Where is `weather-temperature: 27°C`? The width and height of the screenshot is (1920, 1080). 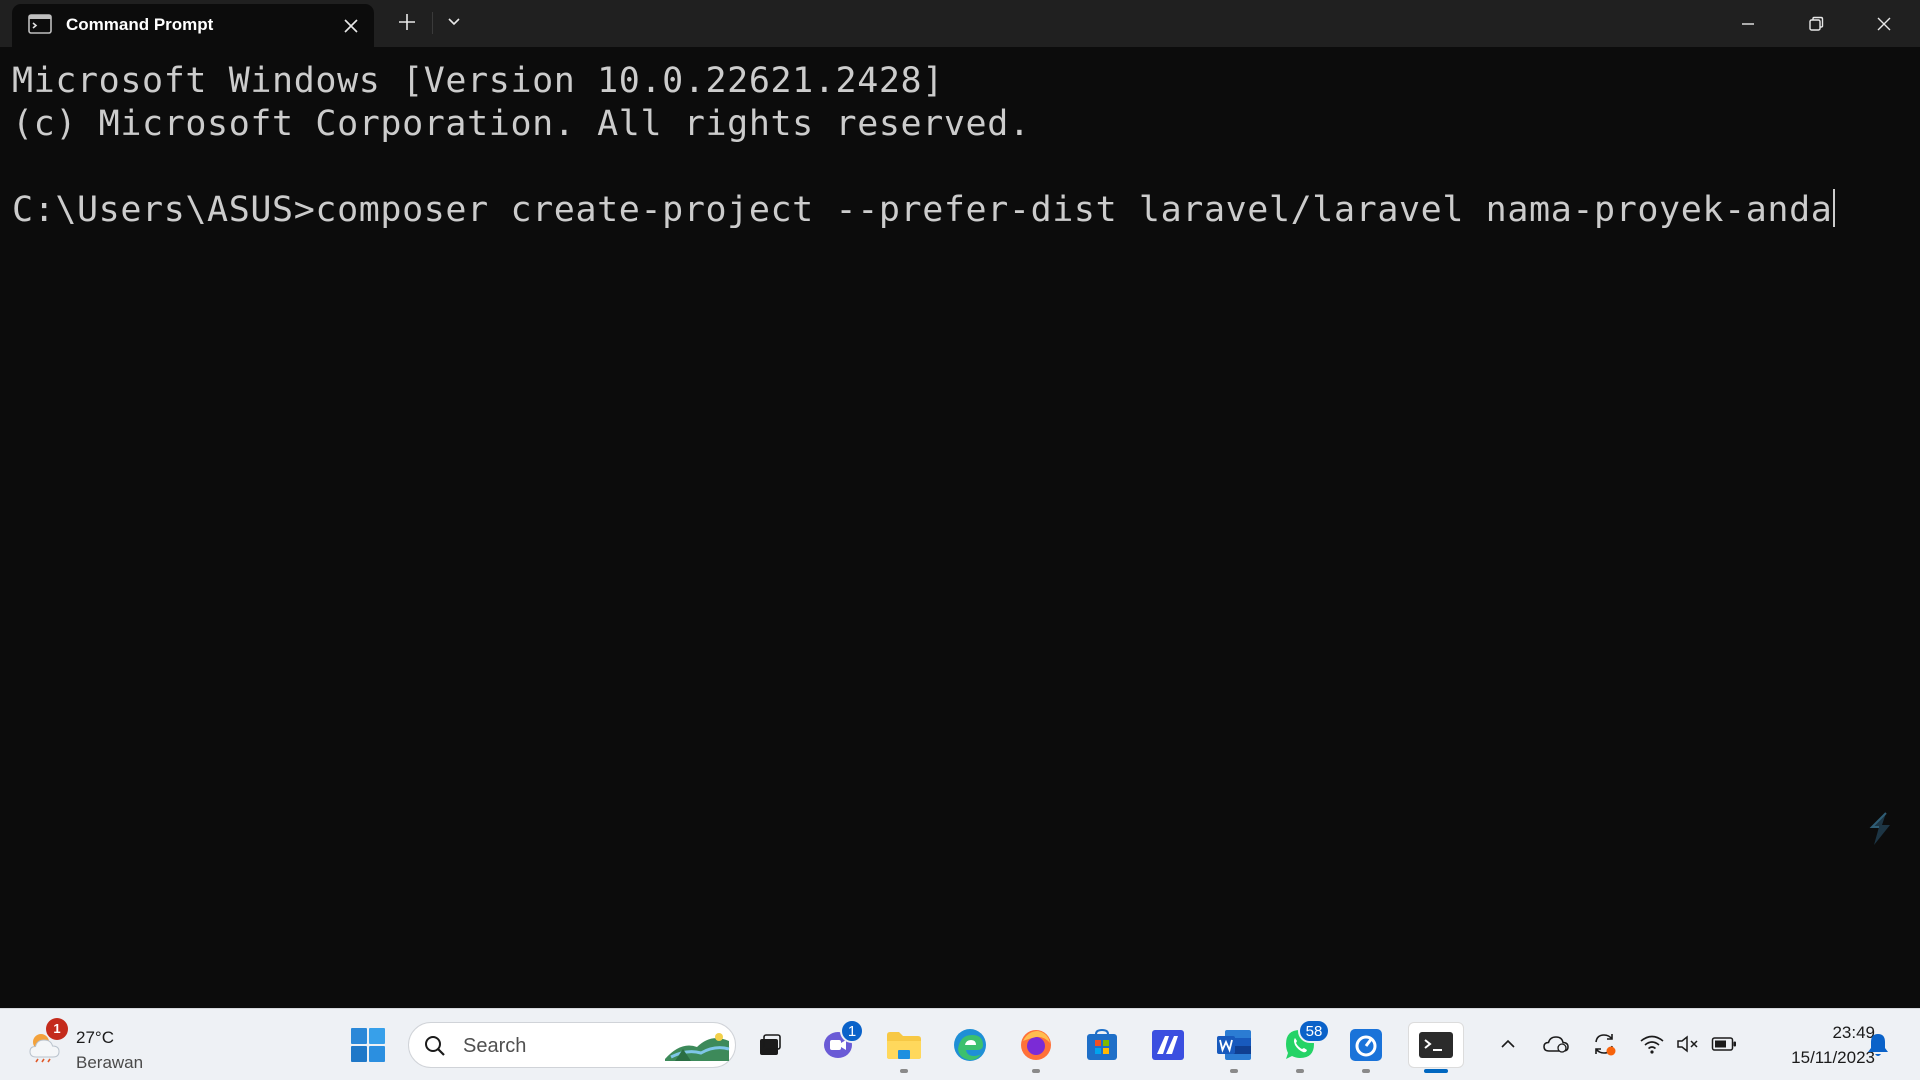
weather-temperature: 27°C is located at coordinates (95, 1037).